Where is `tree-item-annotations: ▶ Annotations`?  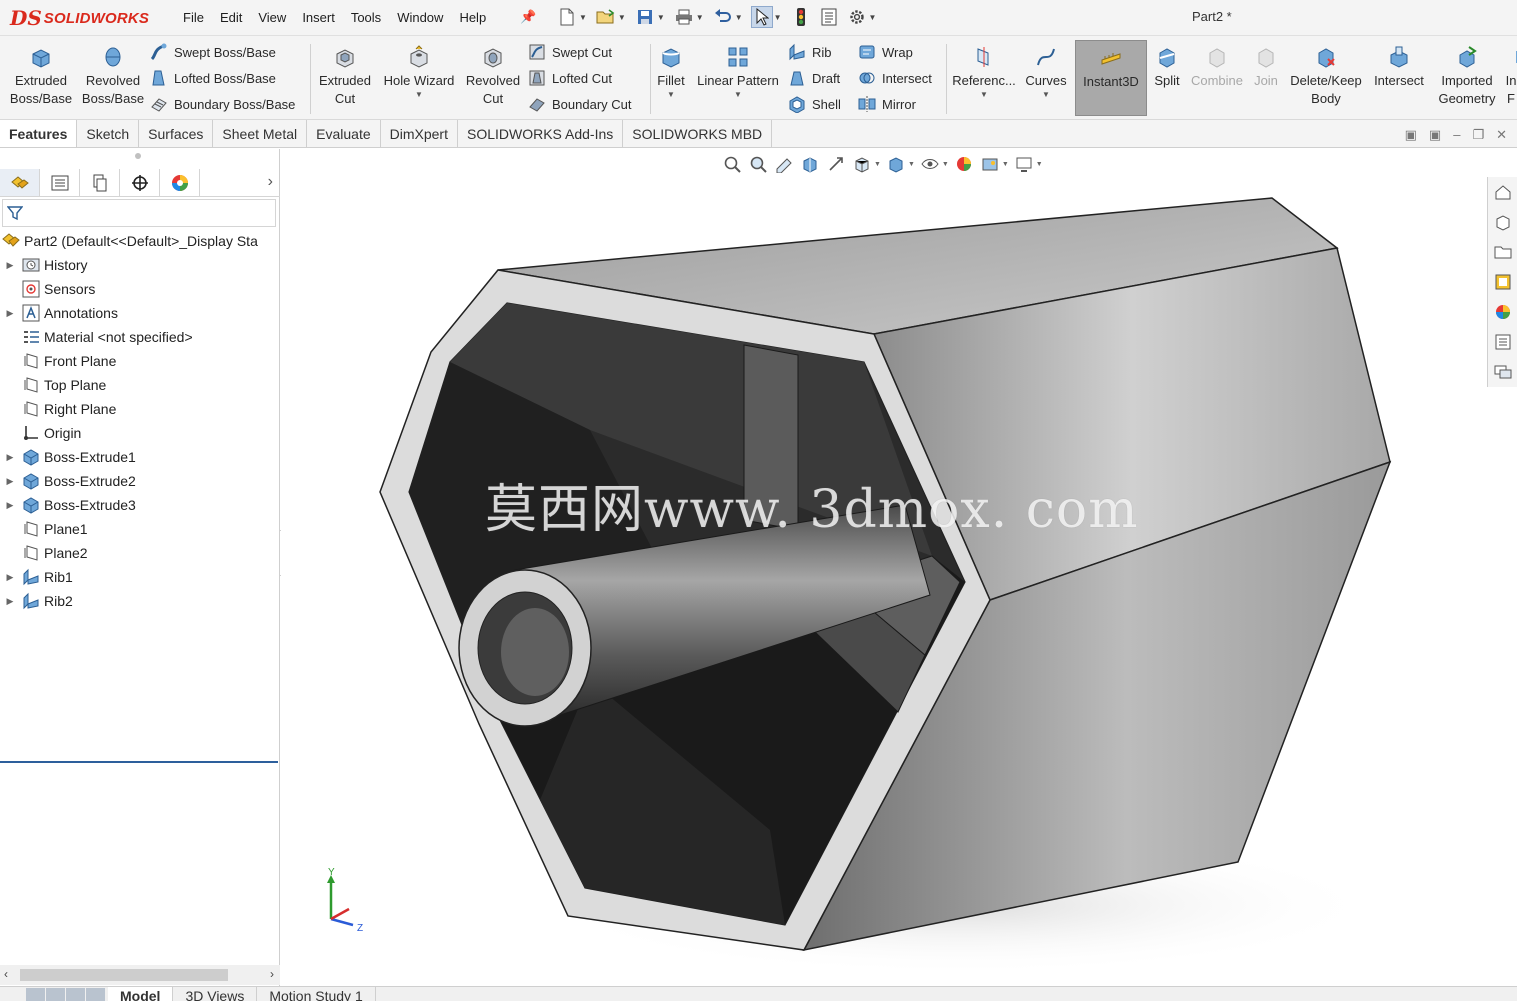
tree-item-annotations: ▶ Annotations is located at coordinates (140, 313).